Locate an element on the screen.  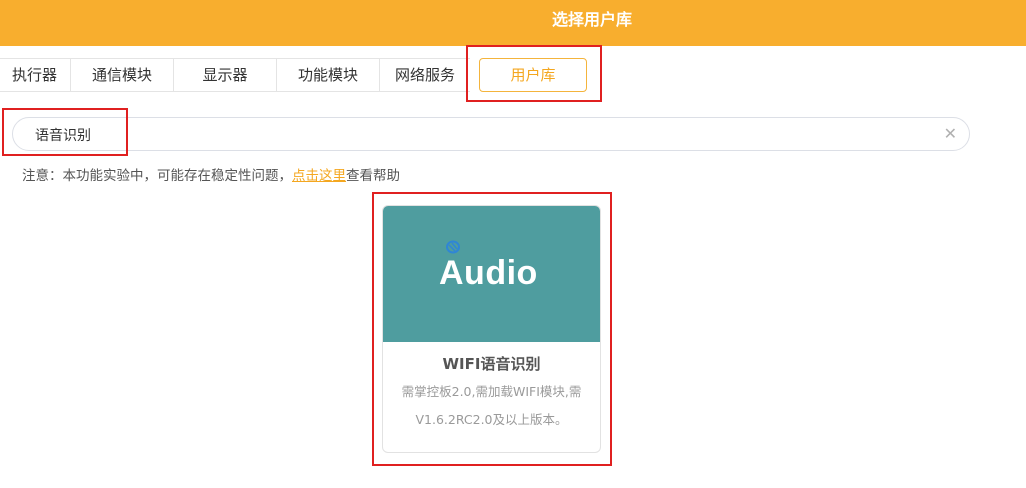
tab-user-library: 用户库 is located at coordinates (533, 75).